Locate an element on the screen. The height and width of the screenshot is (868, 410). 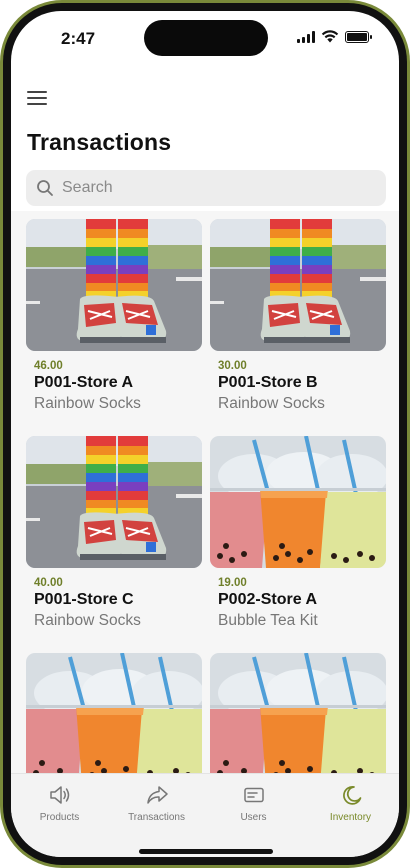
tab-bar: Products Transactions Users Inventory is located at coordinates (205, 815).